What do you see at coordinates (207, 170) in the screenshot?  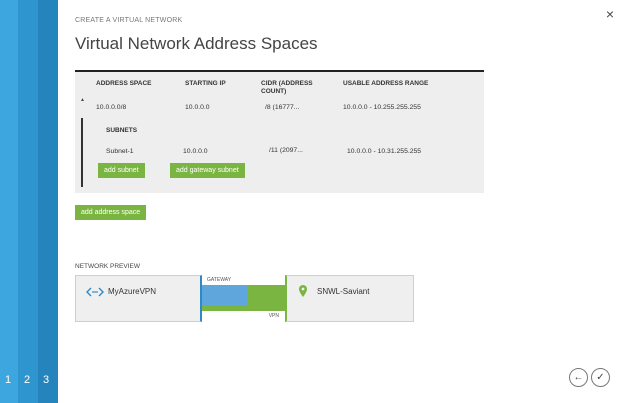 I see `add-gateway-subnet-button: add gateway subnet` at bounding box center [207, 170].